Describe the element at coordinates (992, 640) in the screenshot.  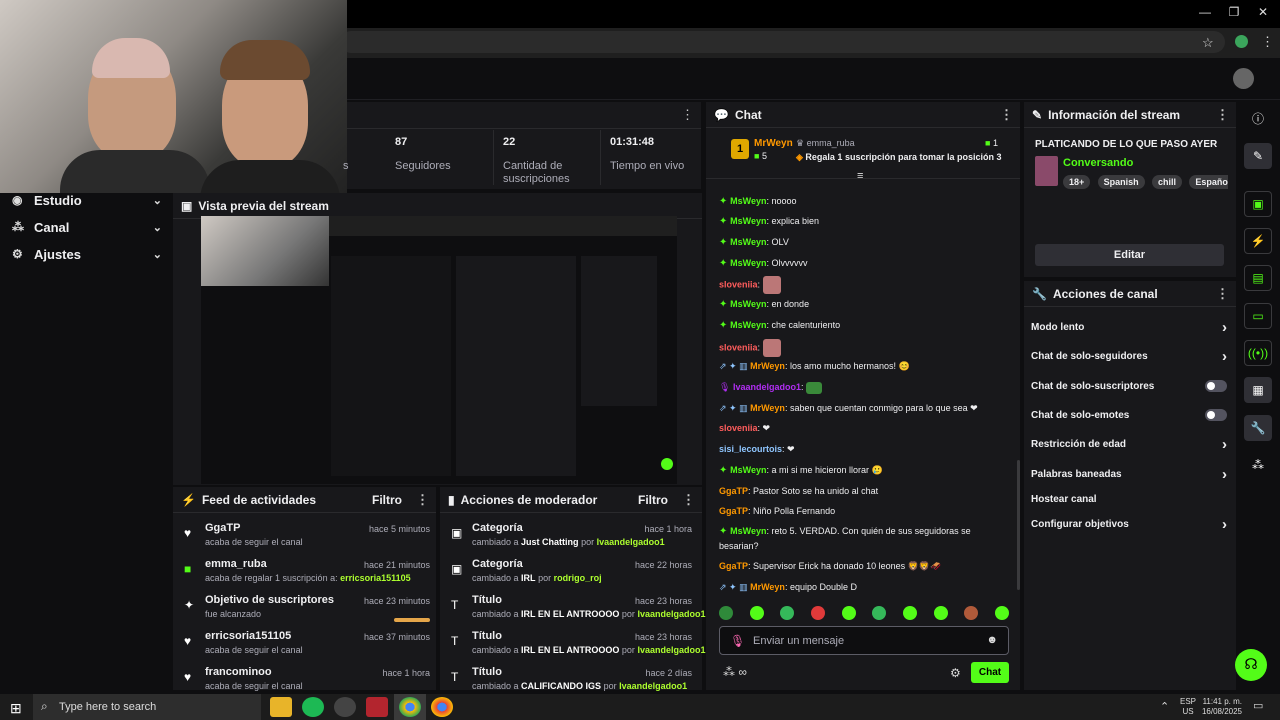
I see `emoji-picker-icon: ☻` at that location.